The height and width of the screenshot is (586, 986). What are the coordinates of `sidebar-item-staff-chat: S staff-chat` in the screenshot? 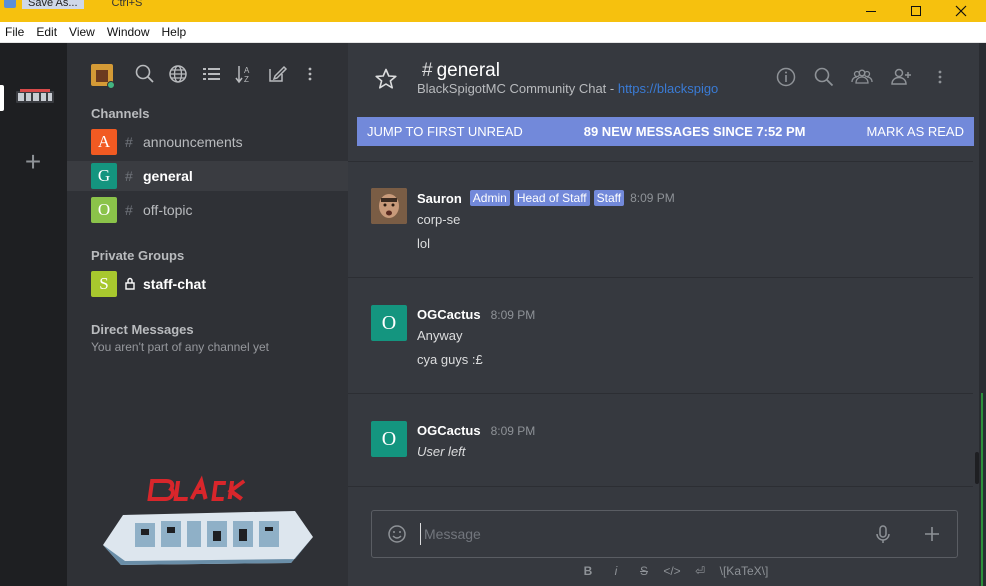 It's located at (207, 284).